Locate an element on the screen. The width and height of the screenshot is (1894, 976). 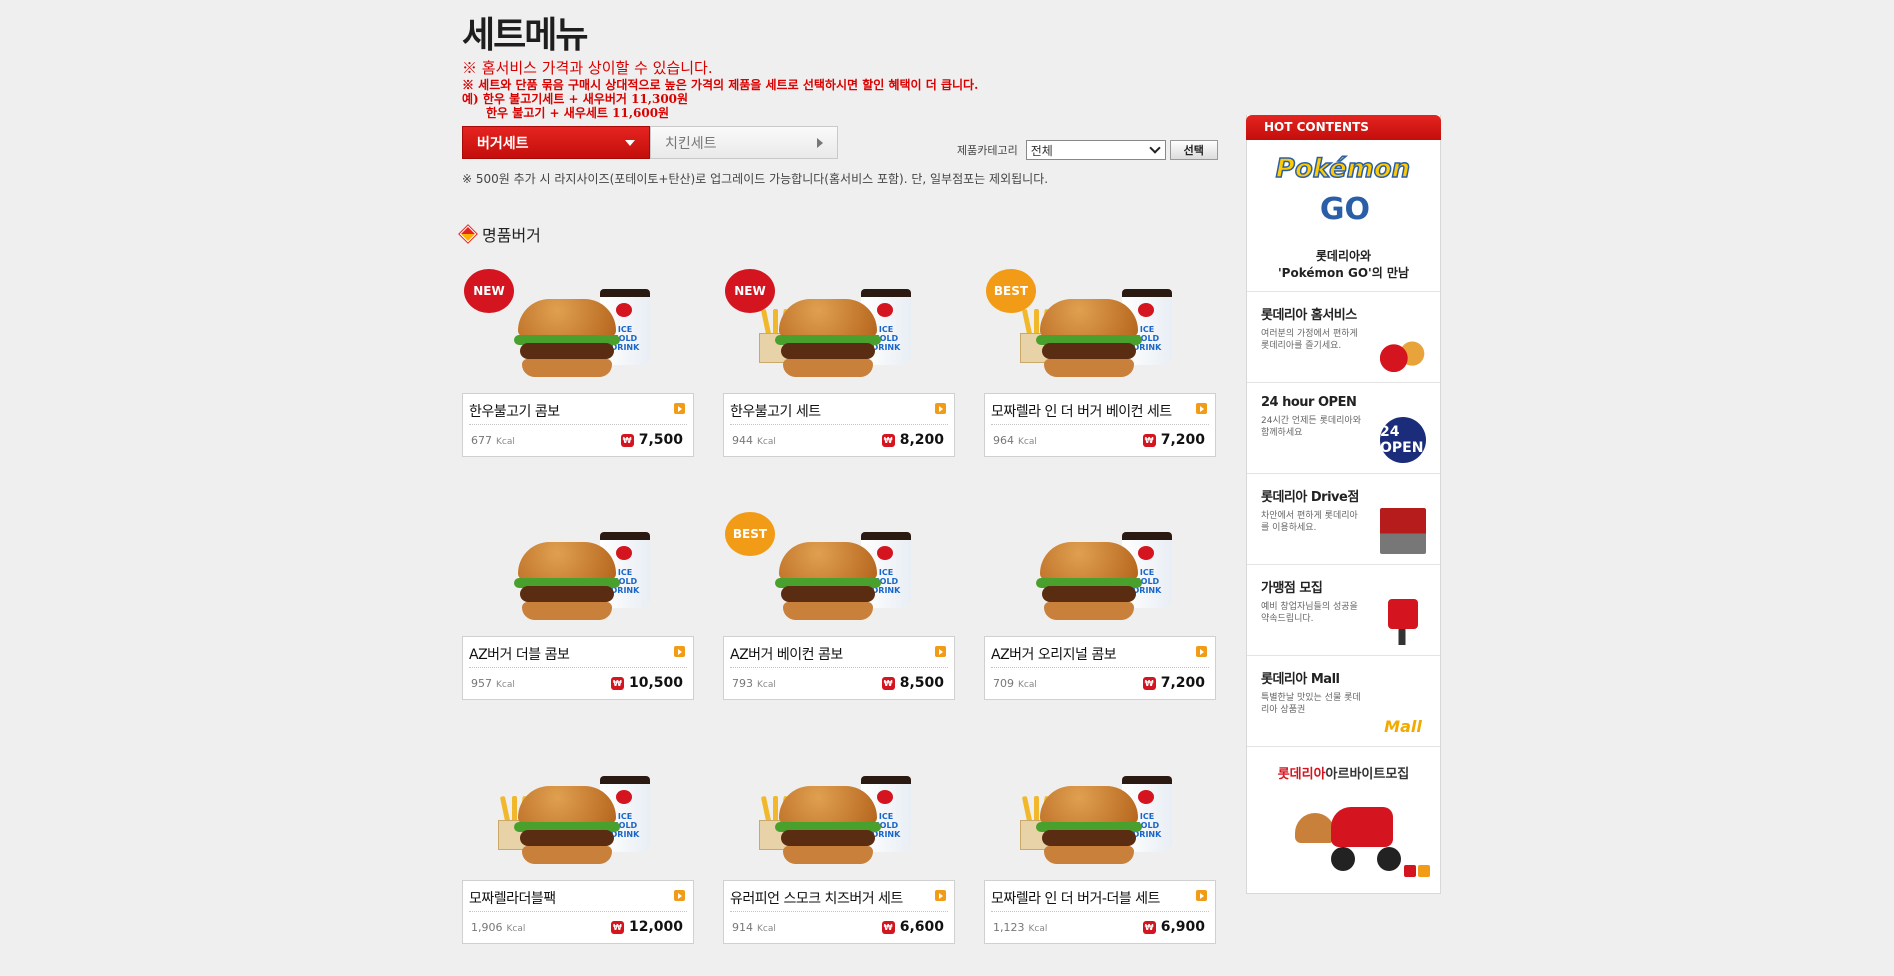
diamond-icon is located at coordinates (468, 234).